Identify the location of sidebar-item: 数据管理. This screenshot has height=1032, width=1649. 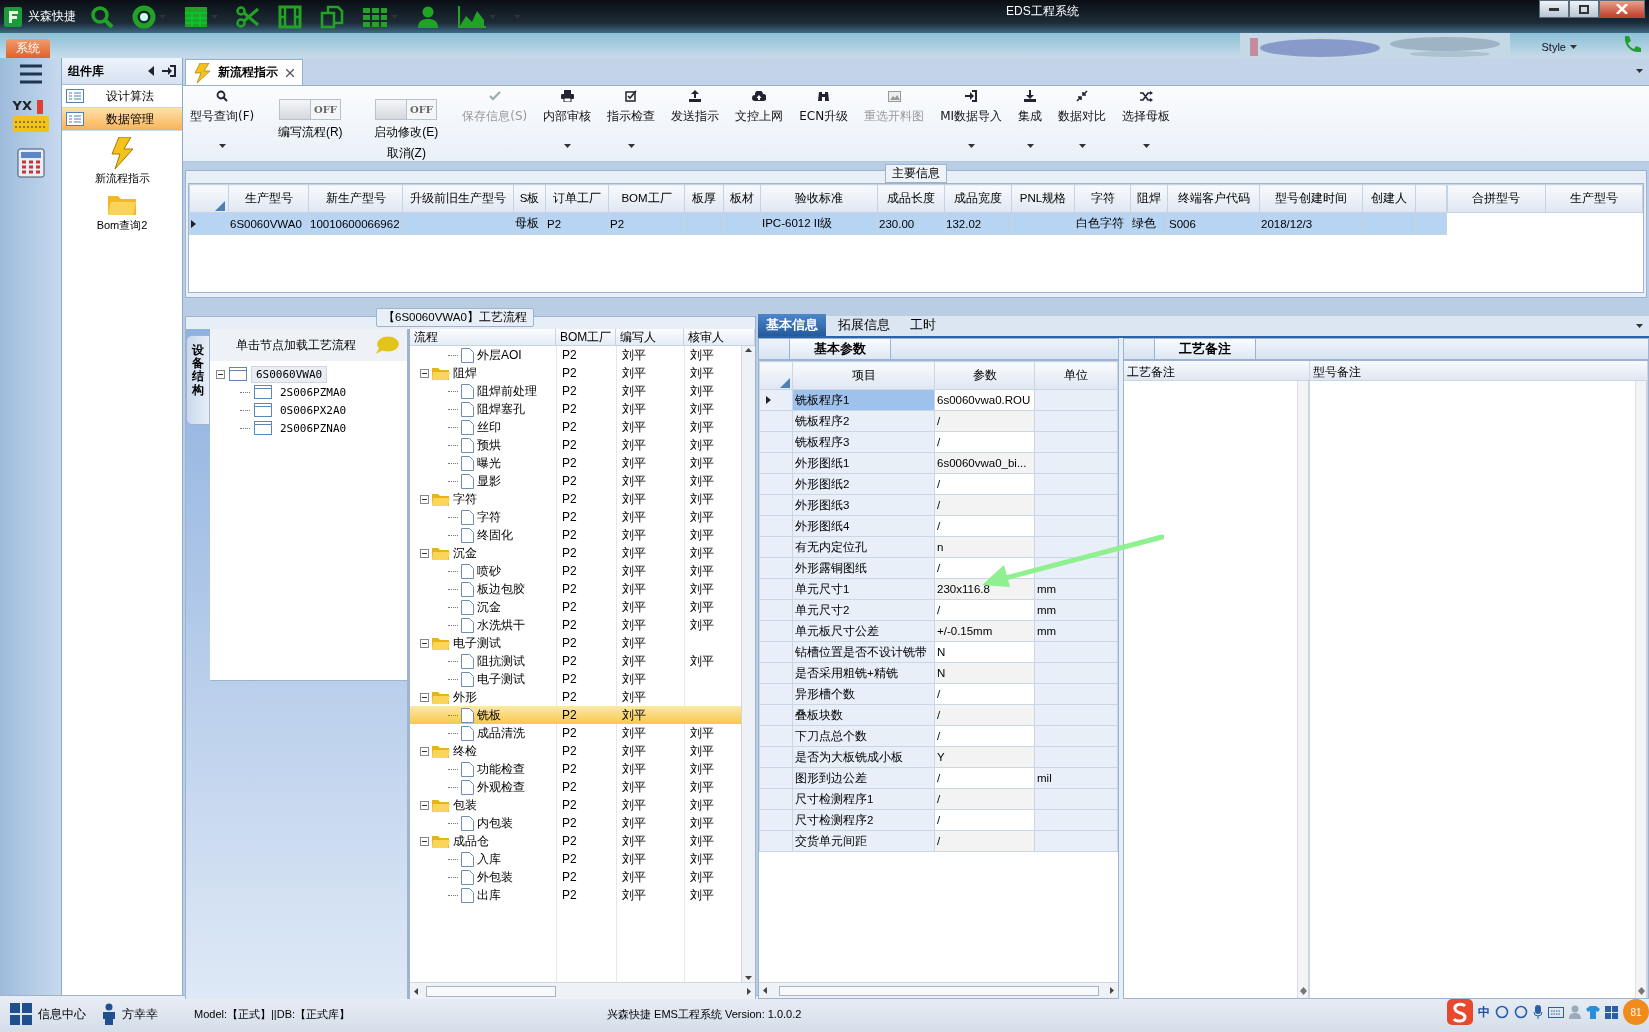
(122, 119).